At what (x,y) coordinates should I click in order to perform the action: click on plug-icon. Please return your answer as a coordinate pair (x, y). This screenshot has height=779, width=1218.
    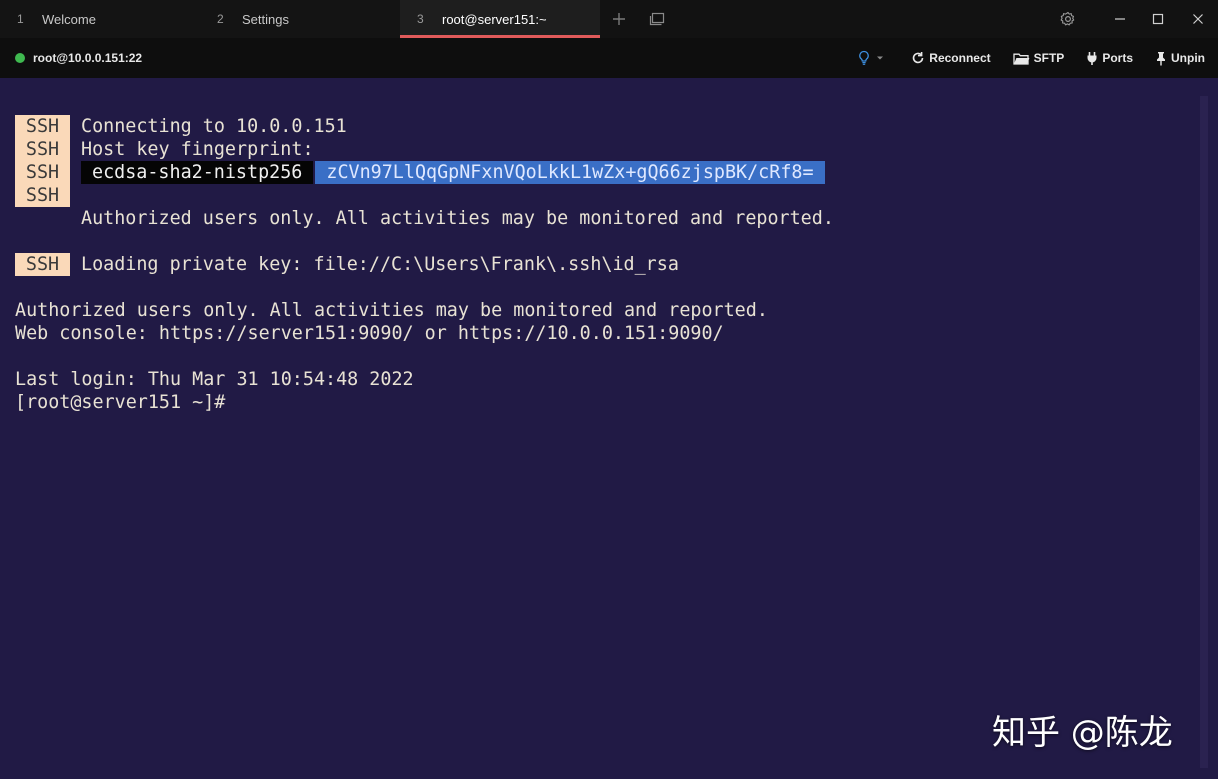
    Looking at the image, I should click on (1092, 58).